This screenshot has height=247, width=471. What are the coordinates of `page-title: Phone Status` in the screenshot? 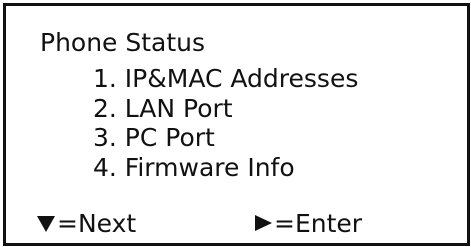 It's located at (123, 42).